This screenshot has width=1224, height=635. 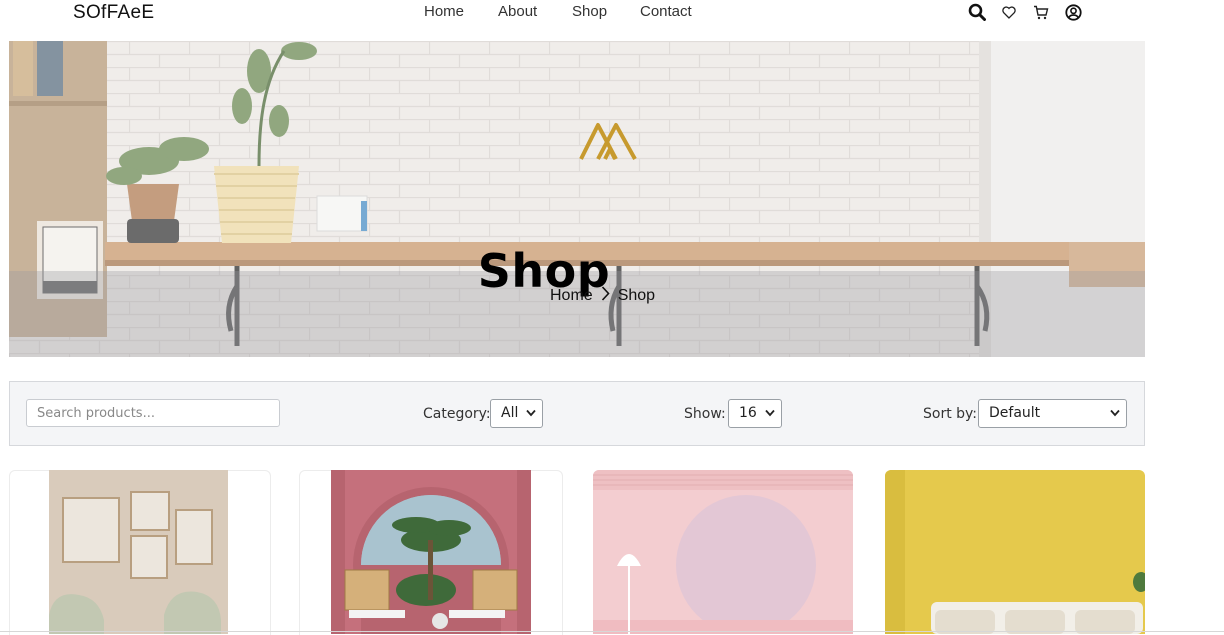 I want to click on category-select-value: All, so click(x=510, y=413).